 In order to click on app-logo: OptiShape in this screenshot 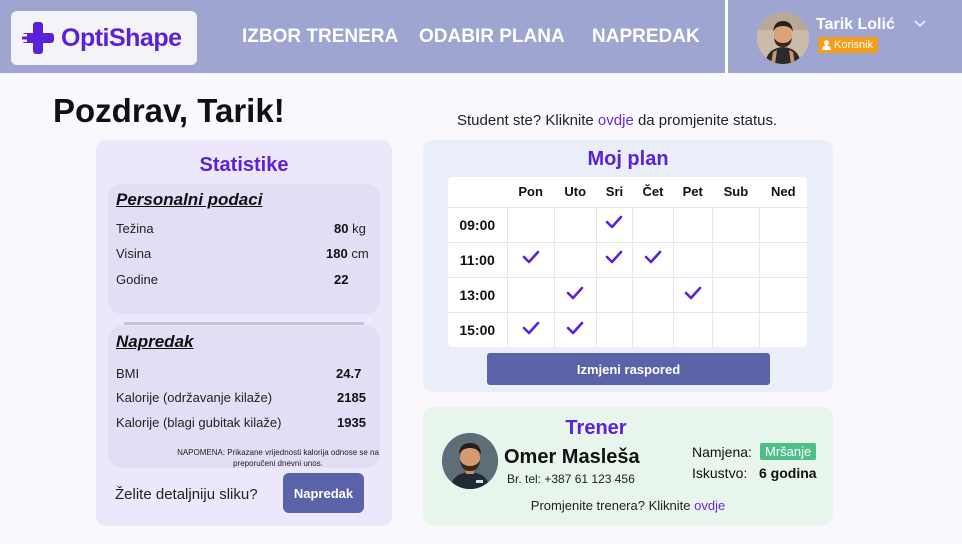, I will do `click(104, 38)`.